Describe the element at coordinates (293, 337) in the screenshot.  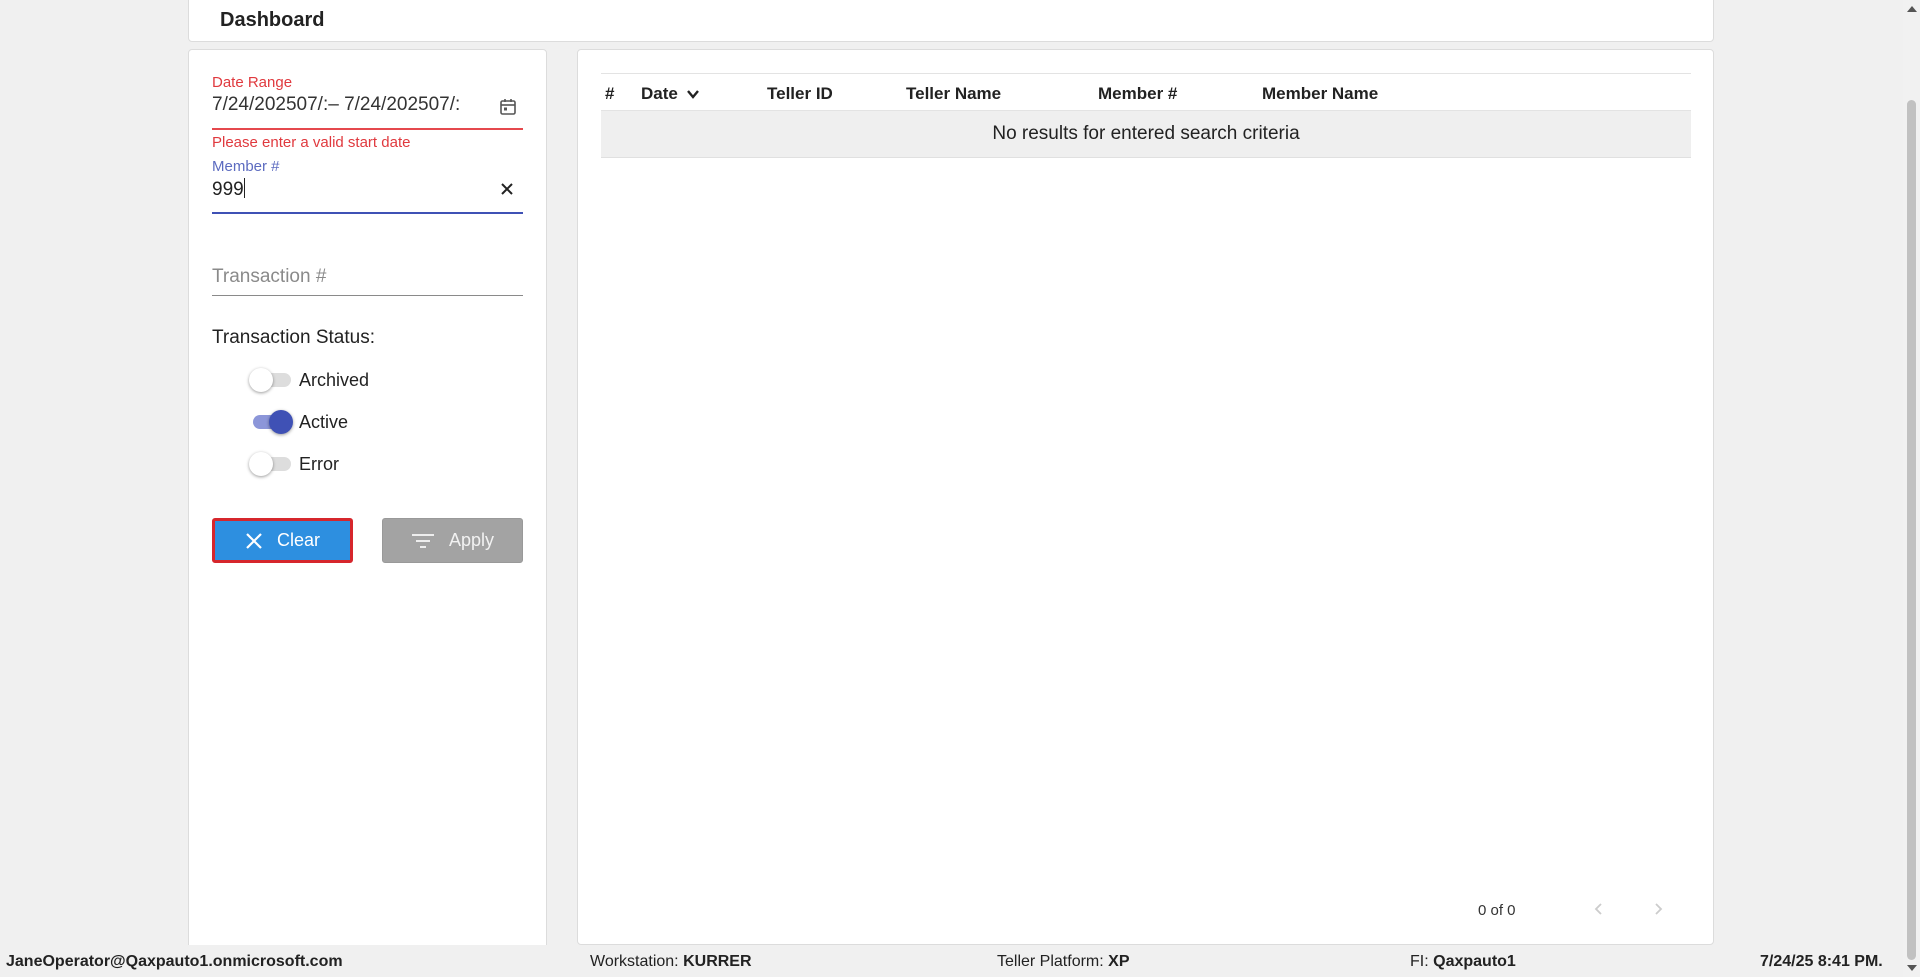
I see `transaction-status-heading: Transaction Status:` at that location.